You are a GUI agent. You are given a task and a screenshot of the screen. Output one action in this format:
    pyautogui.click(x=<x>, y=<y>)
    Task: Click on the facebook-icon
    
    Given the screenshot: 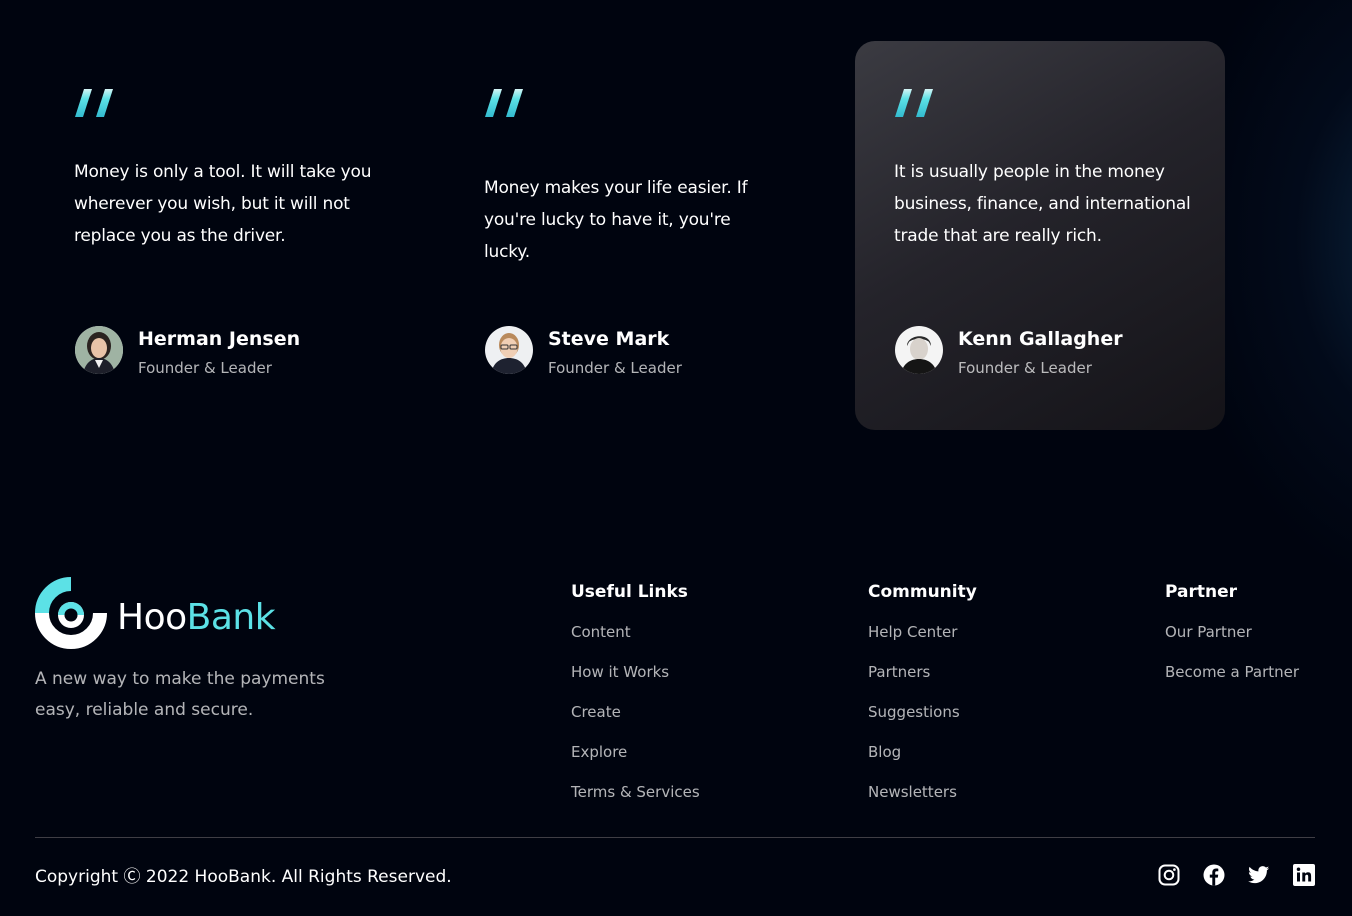 What is the action you would take?
    pyautogui.click(x=1214, y=875)
    